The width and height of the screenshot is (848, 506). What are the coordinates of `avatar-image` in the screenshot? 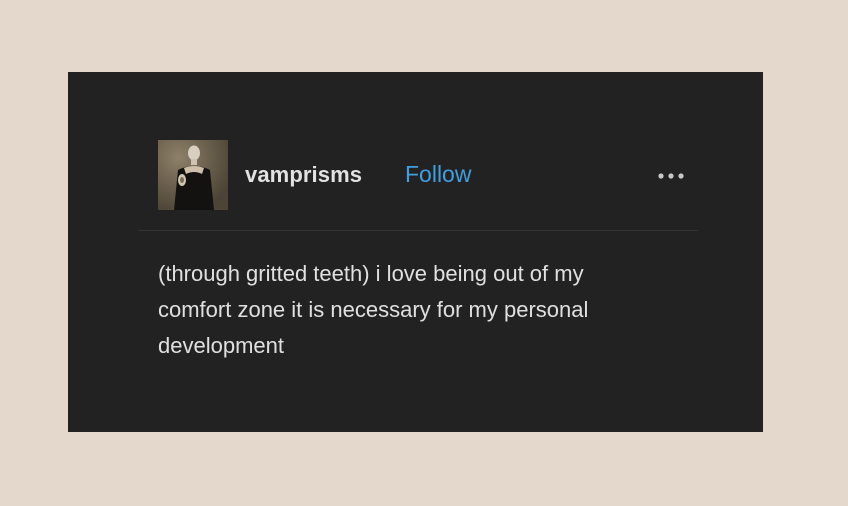 It's located at (193, 175).